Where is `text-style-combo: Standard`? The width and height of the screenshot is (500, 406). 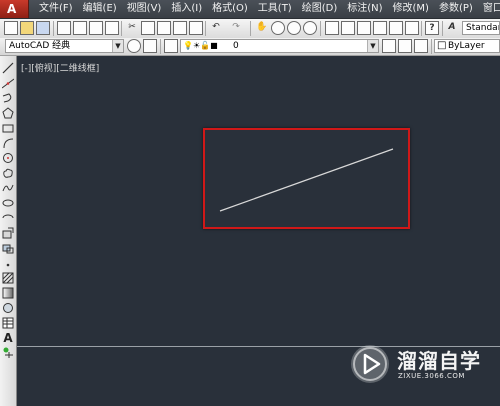 text-style-combo: Standard is located at coordinates (481, 28).